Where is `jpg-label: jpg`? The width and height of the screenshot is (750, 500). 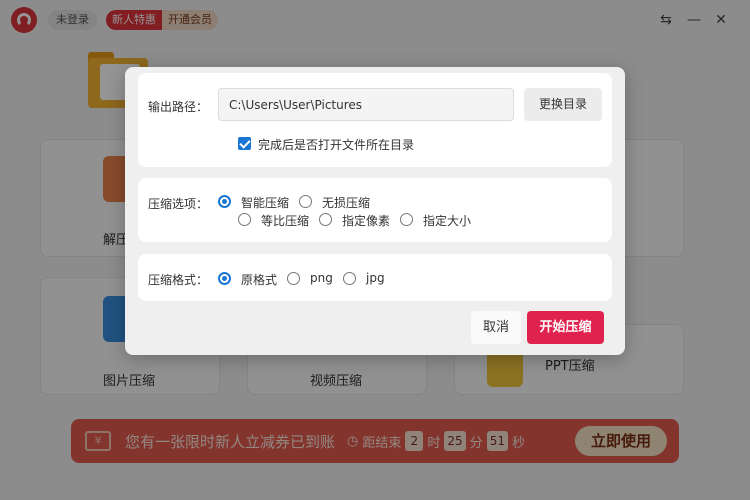
jpg-label: jpg is located at coordinates (375, 278).